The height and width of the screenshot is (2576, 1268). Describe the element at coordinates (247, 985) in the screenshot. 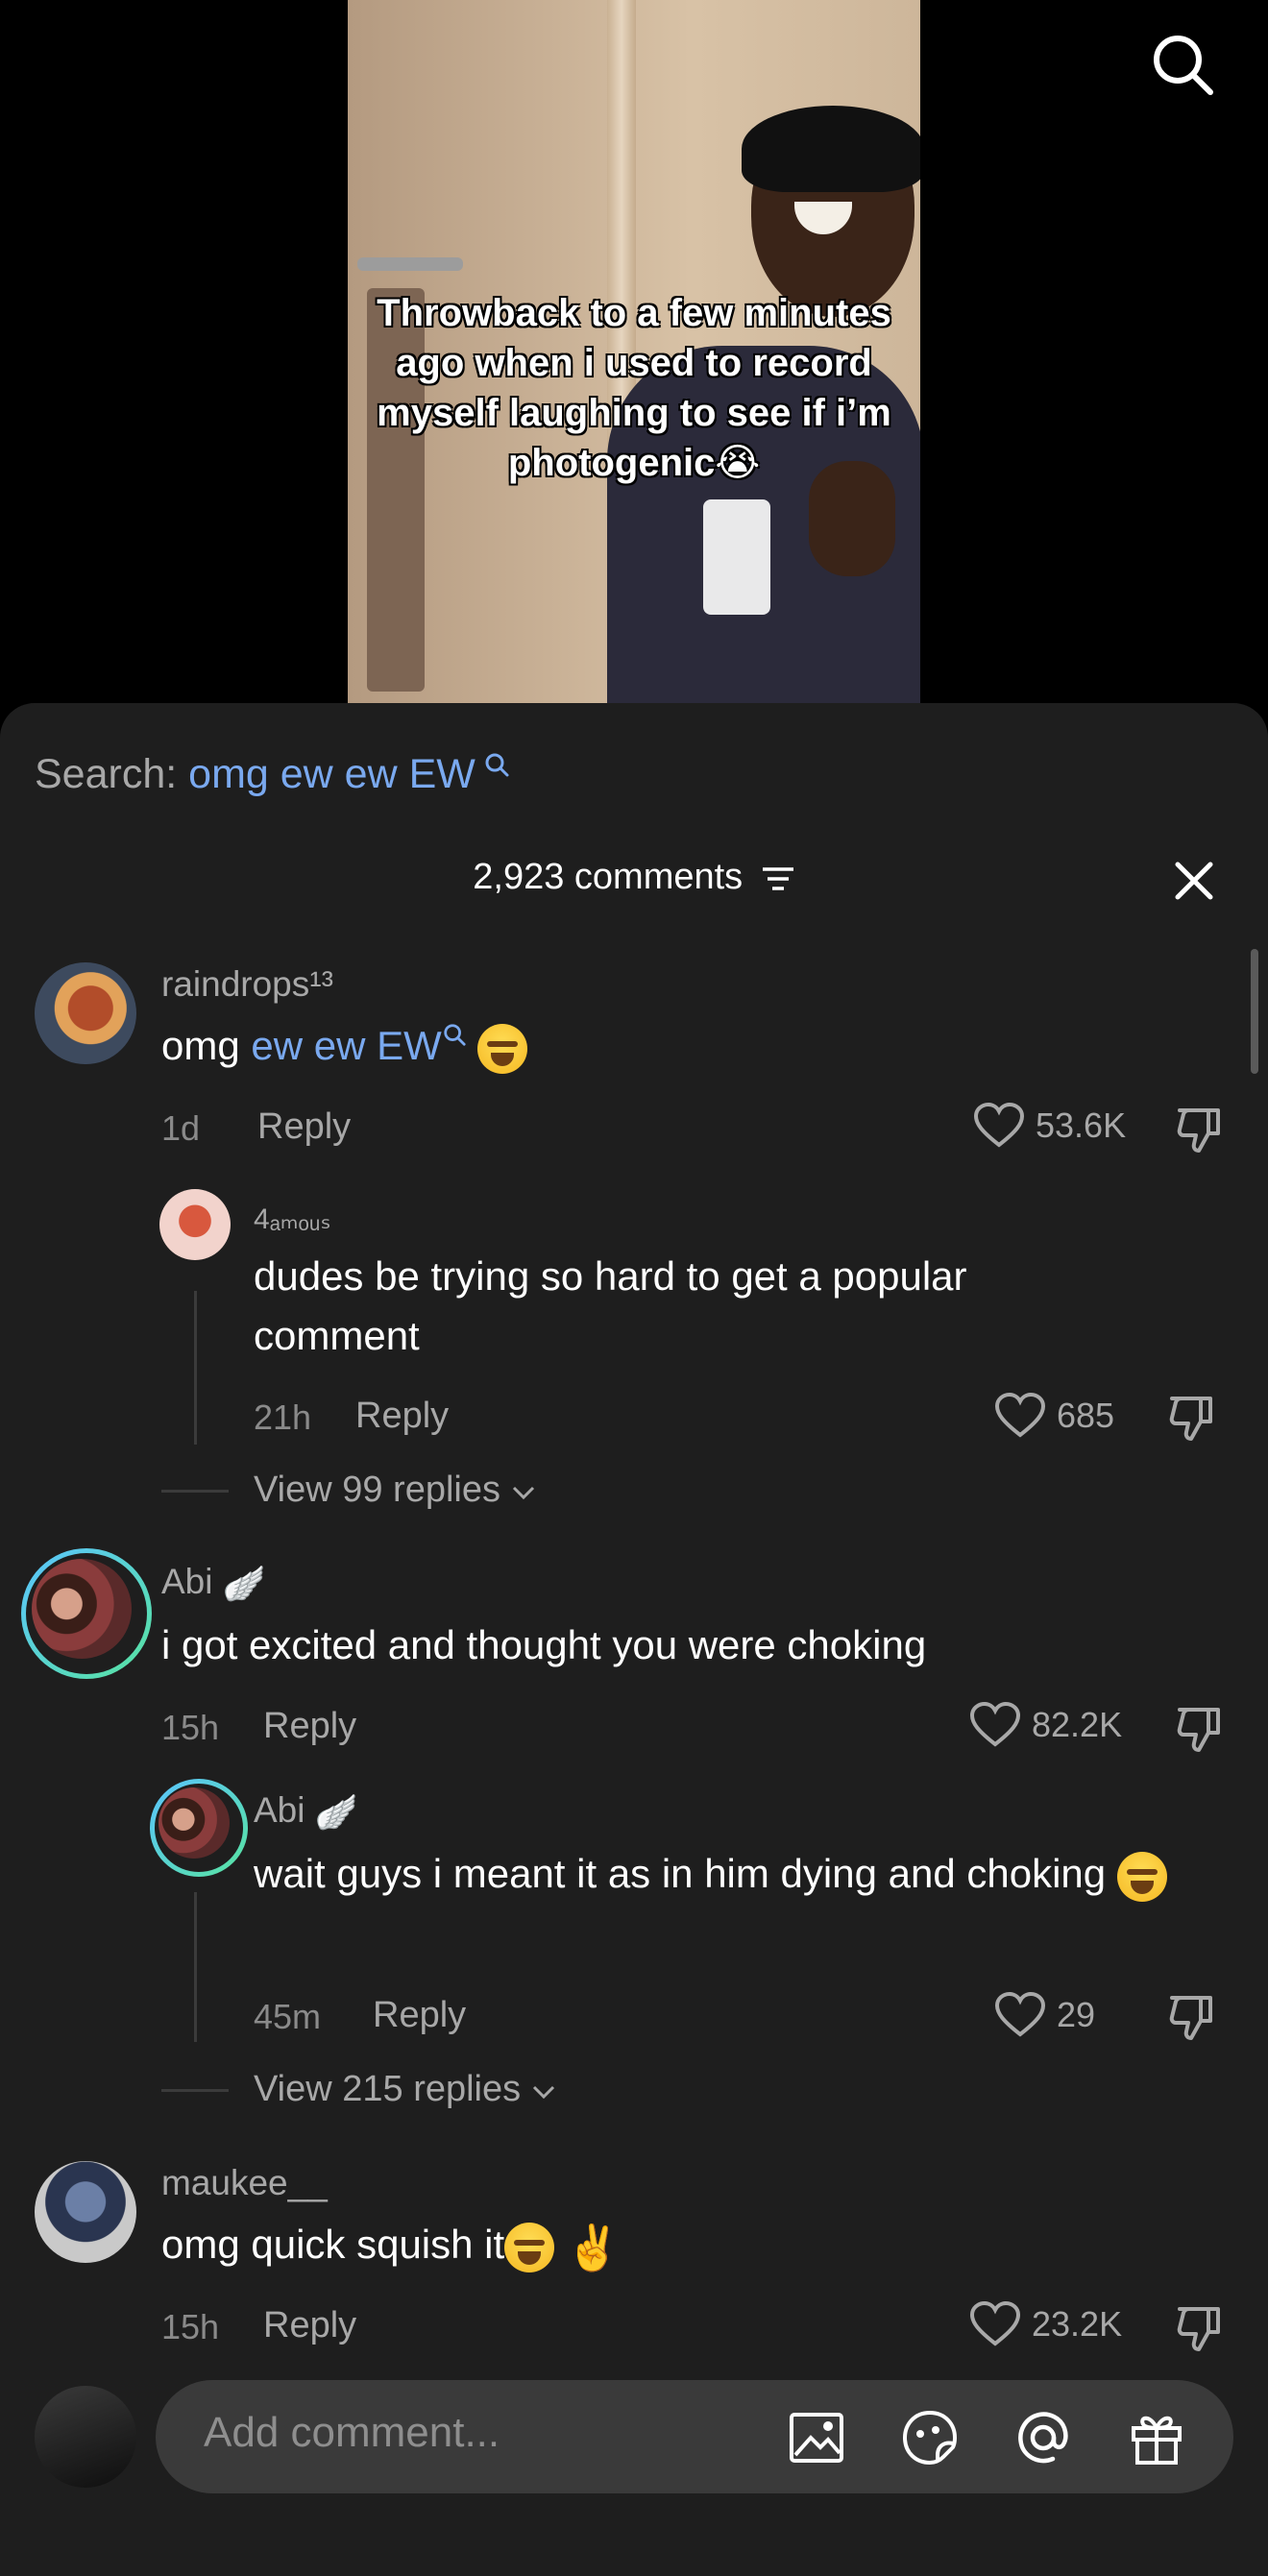

I see `comment-username: raindrops¹³` at that location.